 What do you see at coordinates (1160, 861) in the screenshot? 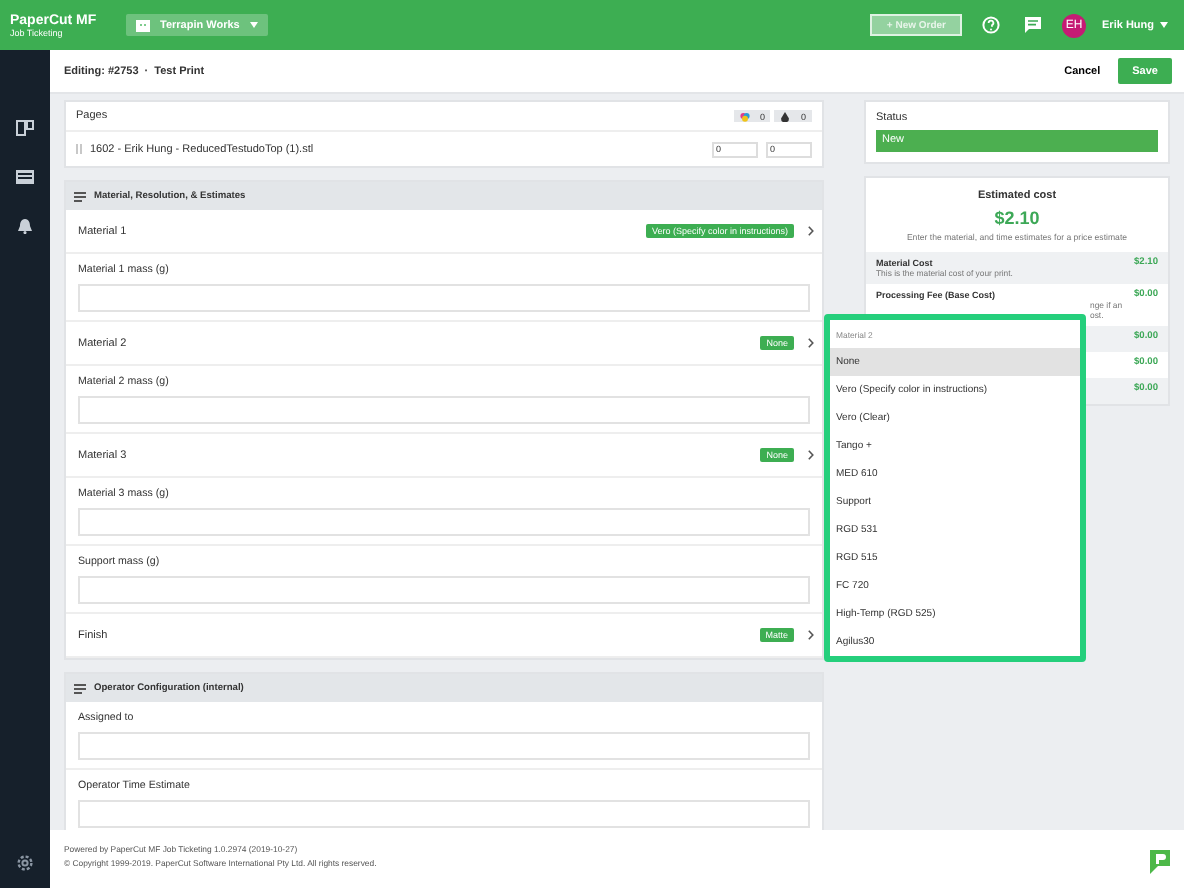
I see `chat-bubble-icon` at bounding box center [1160, 861].